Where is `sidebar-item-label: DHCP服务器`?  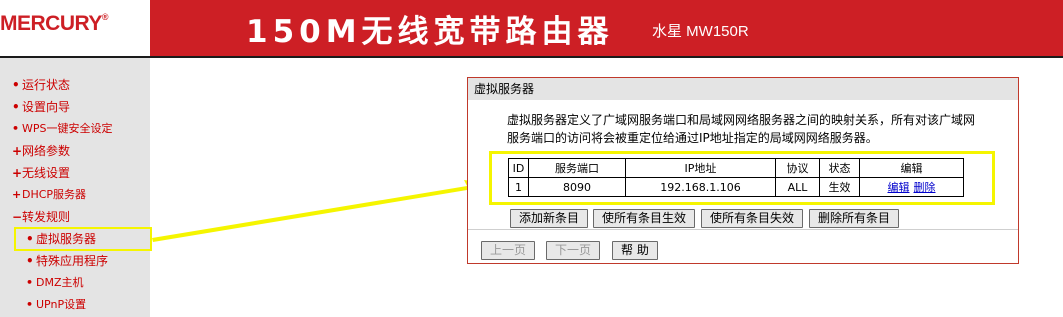
sidebar-item-label: DHCP服务器 is located at coordinates (54, 194).